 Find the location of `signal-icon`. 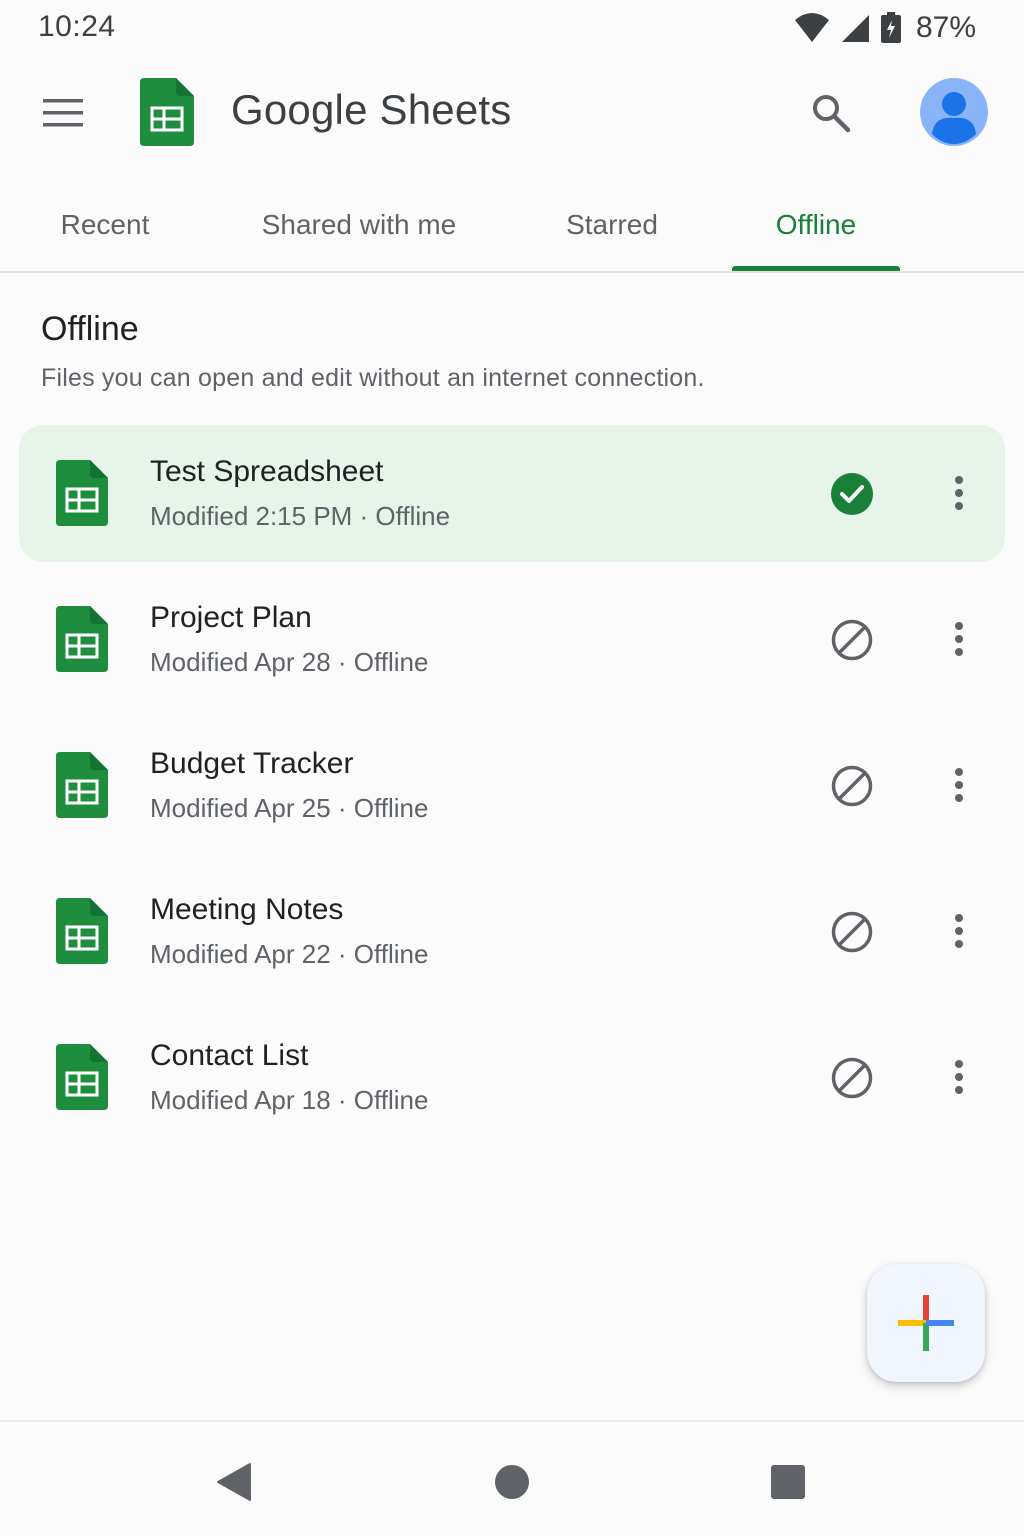

signal-icon is located at coordinates (855, 28).